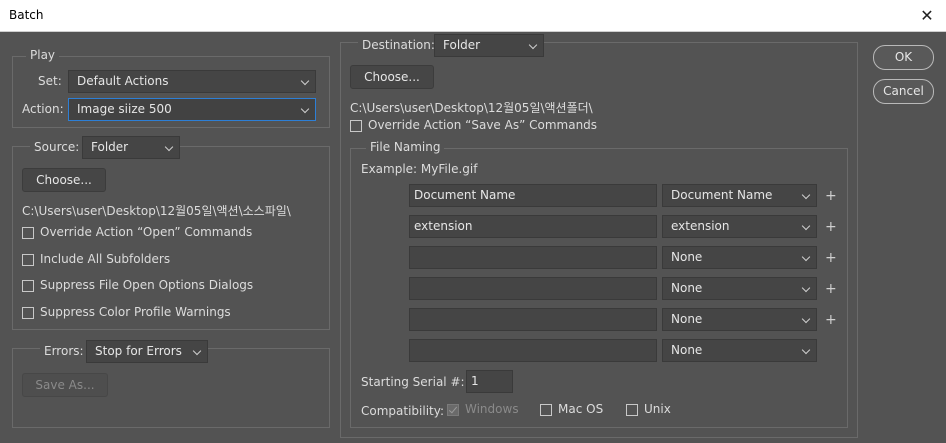 This screenshot has width=946, height=443. What do you see at coordinates (43, 109) in the screenshot?
I see `action-label: Action:` at bounding box center [43, 109].